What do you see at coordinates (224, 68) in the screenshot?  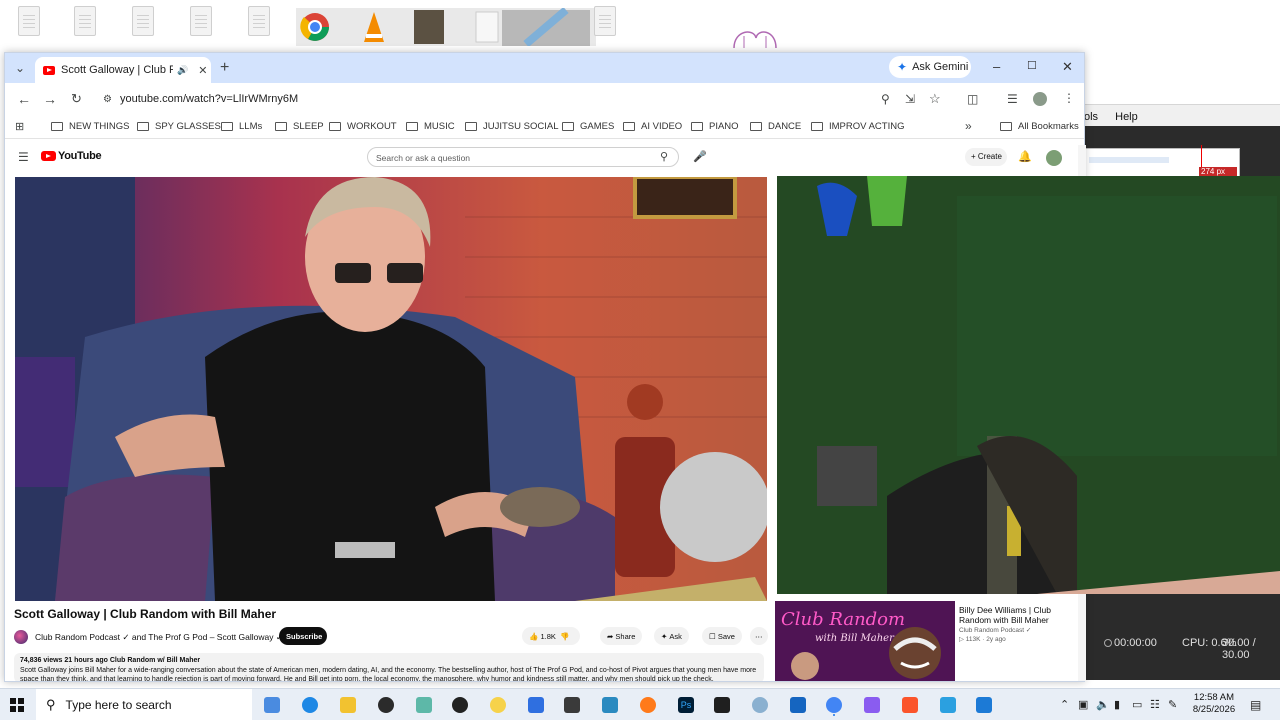 I see `new-tab-icon: +` at bounding box center [224, 68].